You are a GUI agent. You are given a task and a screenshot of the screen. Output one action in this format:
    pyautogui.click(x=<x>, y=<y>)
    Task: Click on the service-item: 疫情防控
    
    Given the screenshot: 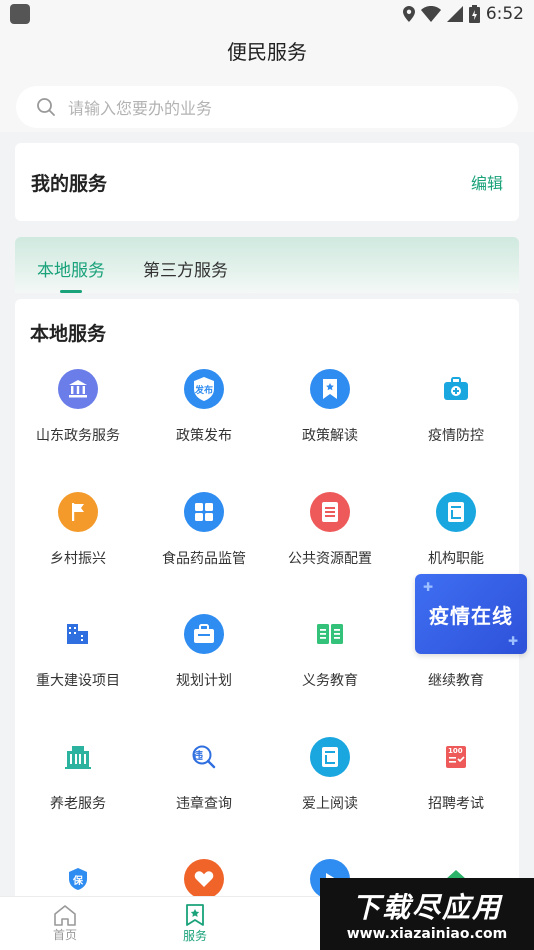 What is the action you would take?
    pyautogui.click(x=456, y=419)
    